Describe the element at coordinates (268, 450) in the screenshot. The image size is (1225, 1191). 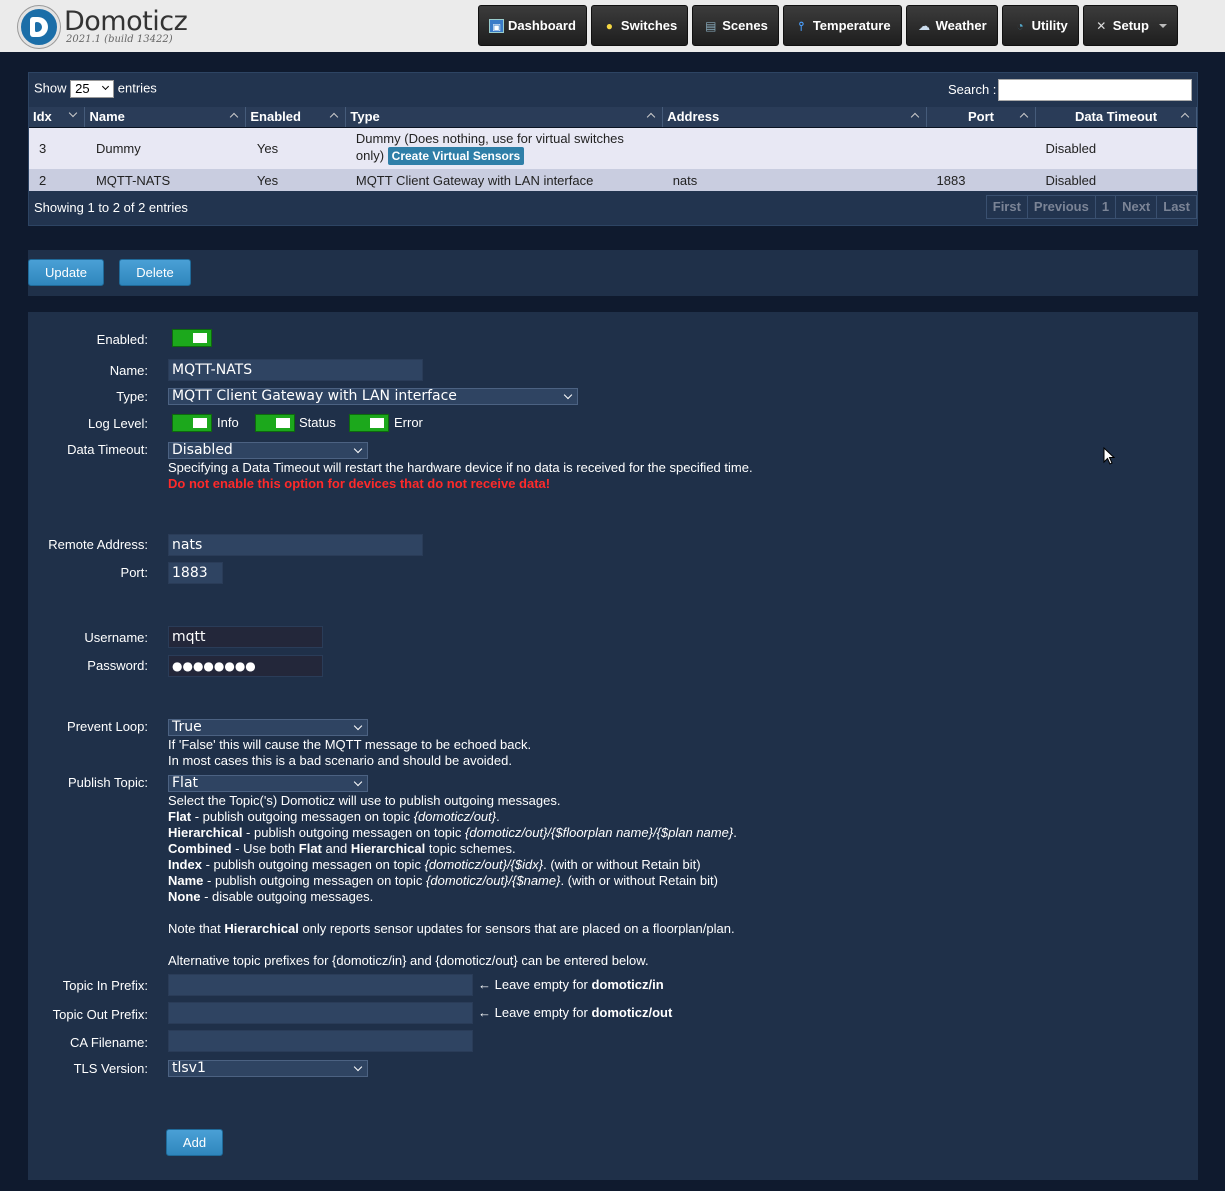
I see `data-timeout-select: Disabled` at that location.